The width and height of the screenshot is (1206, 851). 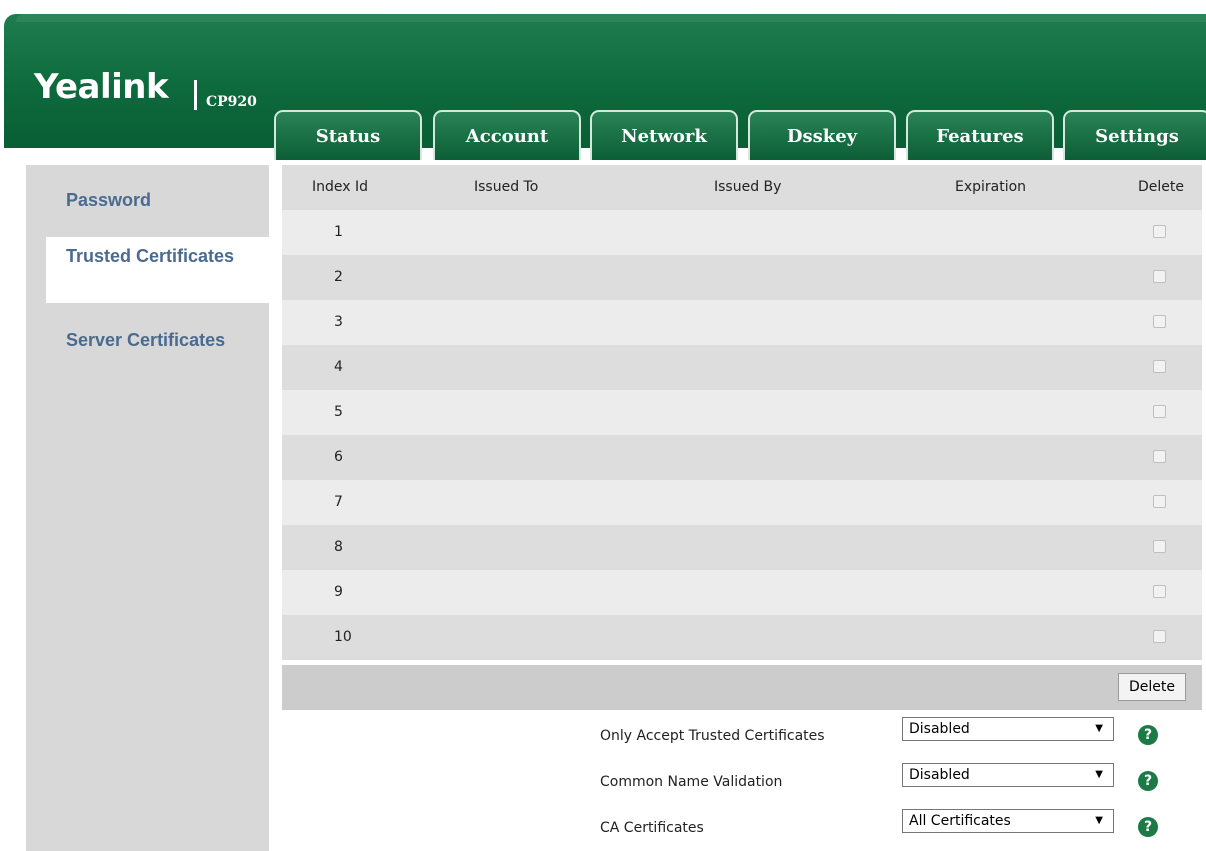 What do you see at coordinates (652, 828) in the screenshot?
I see `setting-label: CA Certificates` at bounding box center [652, 828].